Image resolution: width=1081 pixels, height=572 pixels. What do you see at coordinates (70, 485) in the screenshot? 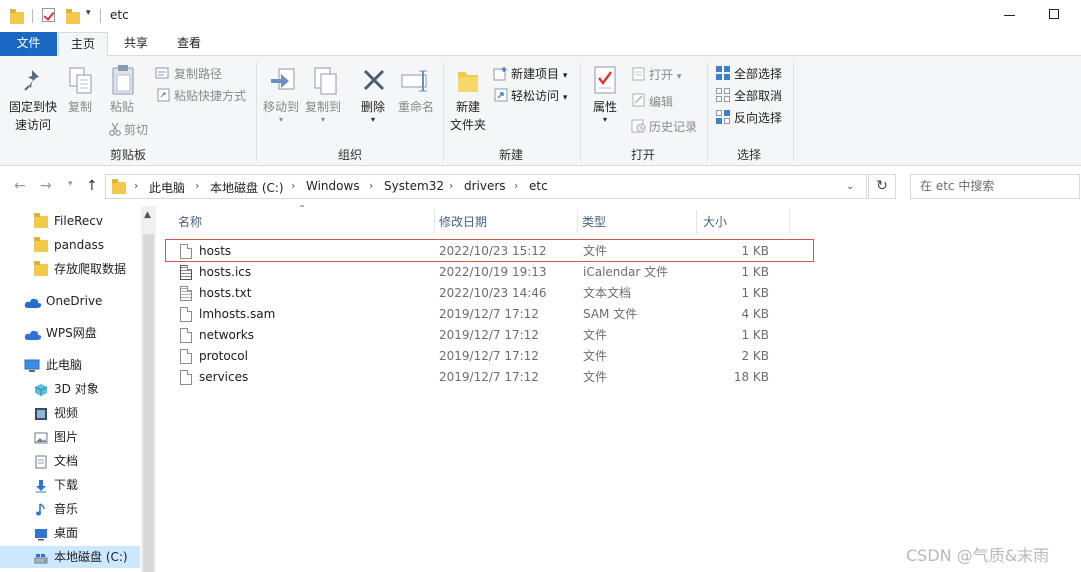
I see `nav-item-downloads: 下载` at bounding box center [70, 485].